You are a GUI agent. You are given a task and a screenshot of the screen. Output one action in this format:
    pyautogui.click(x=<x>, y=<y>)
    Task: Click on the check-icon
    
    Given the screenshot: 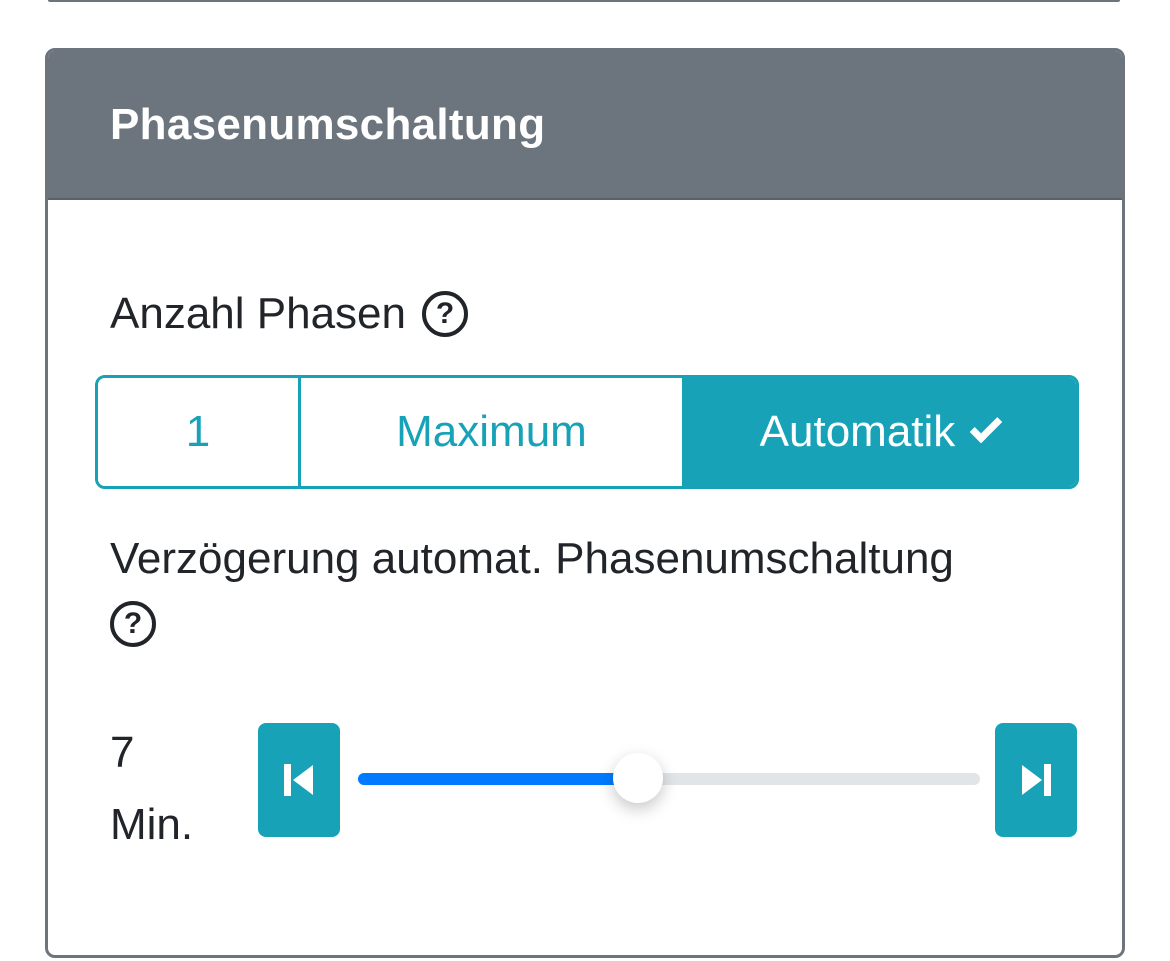 What is the action you would take?
    pyautogui.click(x=986, y=427)
    